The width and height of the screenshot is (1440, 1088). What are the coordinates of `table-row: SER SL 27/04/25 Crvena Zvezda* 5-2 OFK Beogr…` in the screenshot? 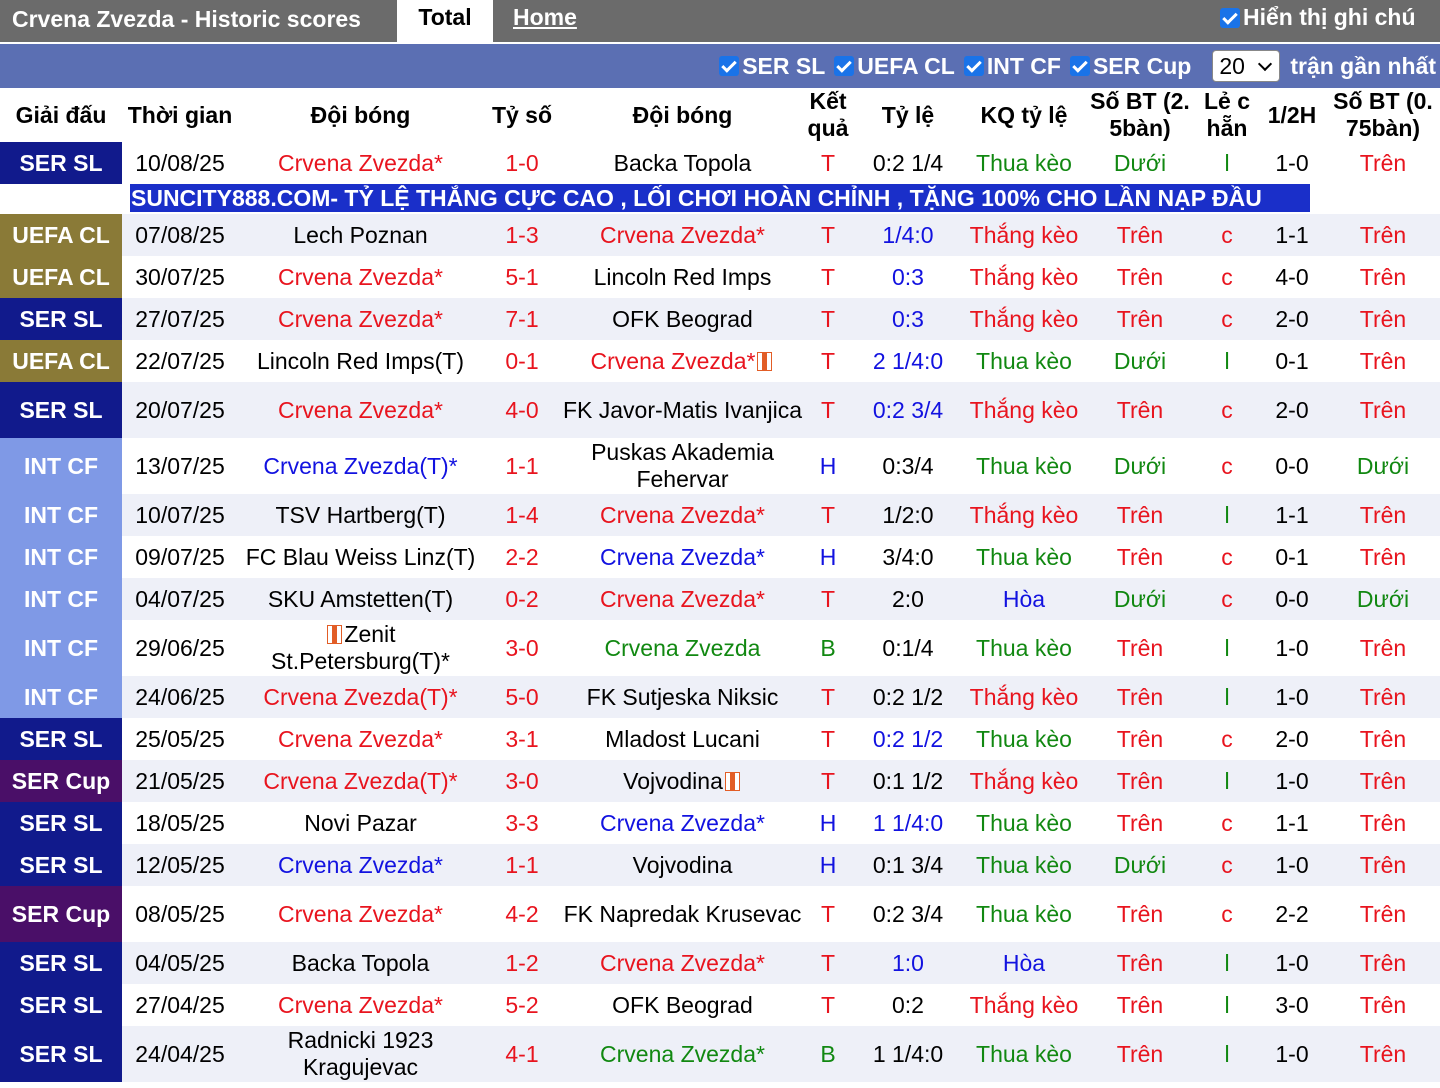 It's located at (720, 1005).